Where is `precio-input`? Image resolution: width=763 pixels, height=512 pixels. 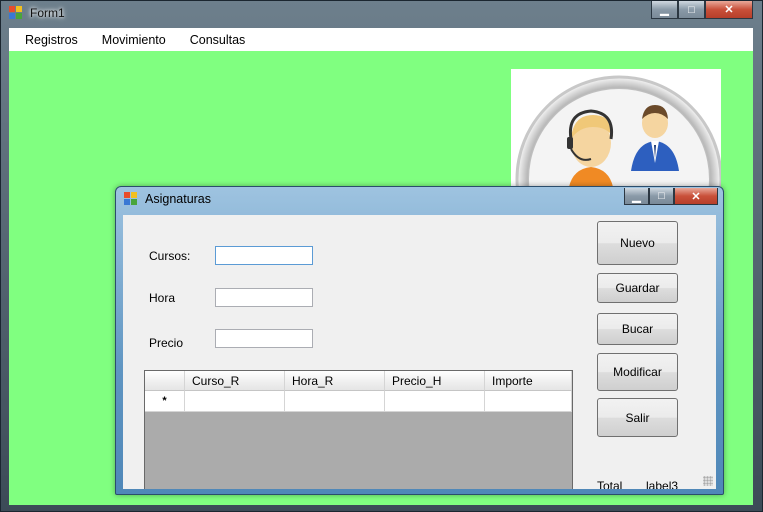 precio-input is located at coordinates (264, 338).